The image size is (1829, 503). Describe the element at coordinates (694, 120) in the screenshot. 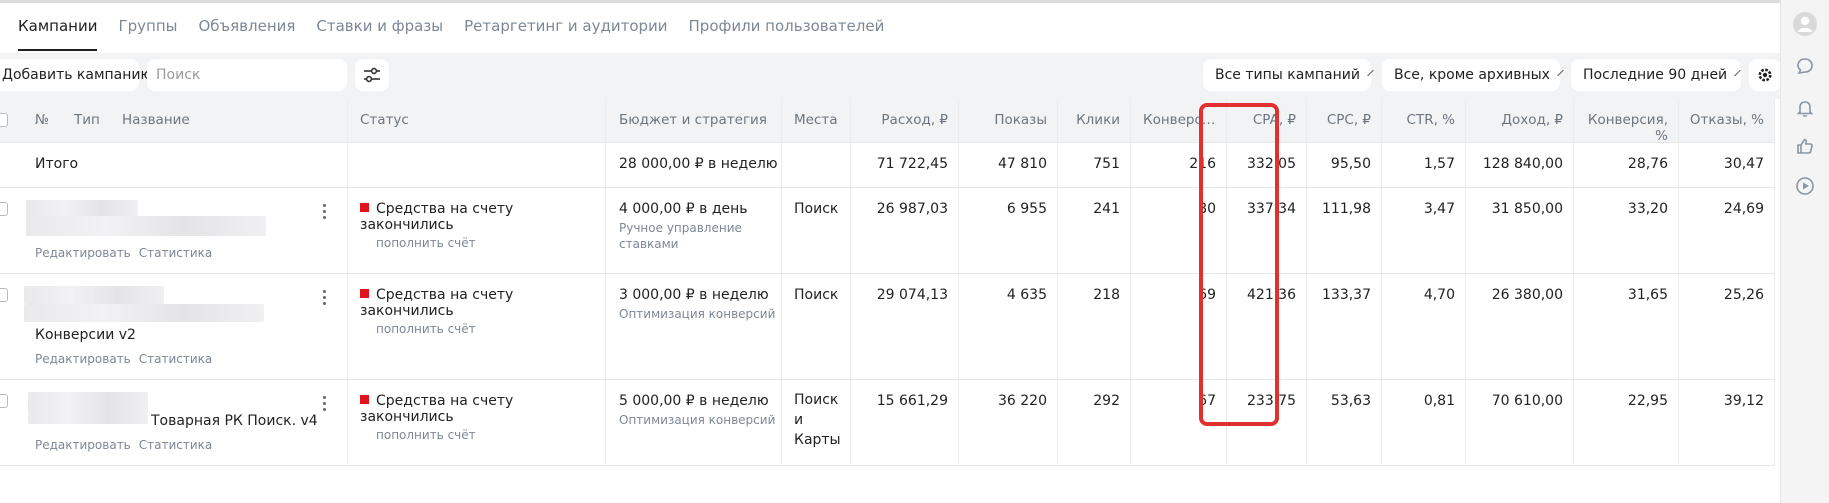

I see `header-budget: Бюджет и стратегия` at that location.